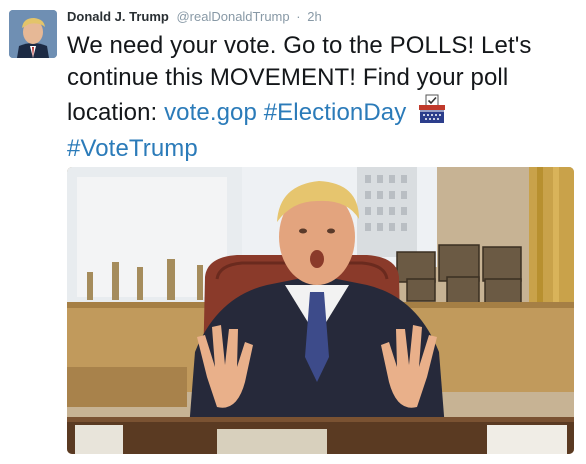  What do you see at coordinates (132, 148) in the screenshot?
I see `hashtag-votetrump: #VoteTrump` at bounding box center [132, 148].